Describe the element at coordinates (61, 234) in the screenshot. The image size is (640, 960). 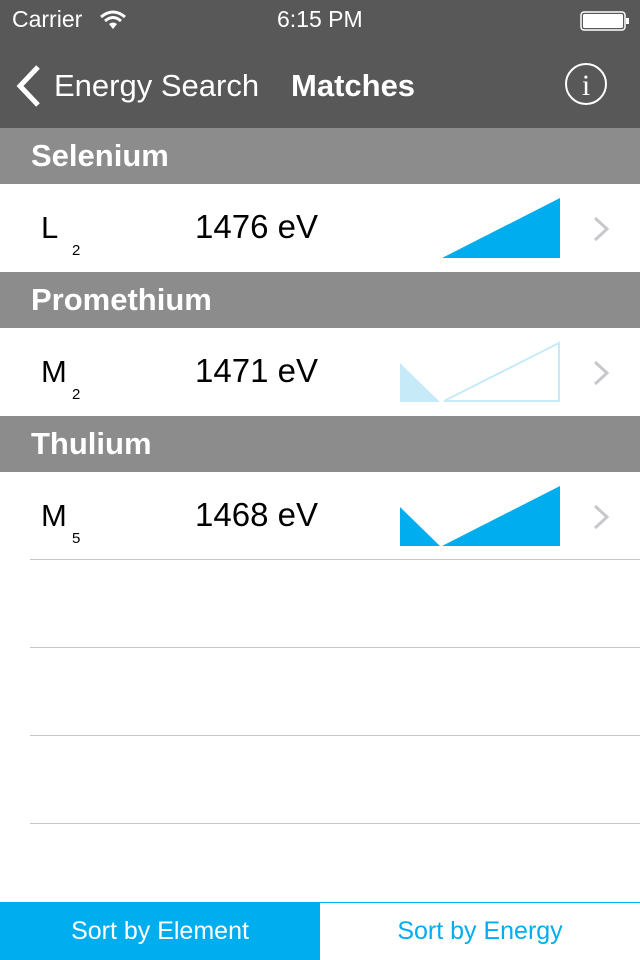
I see `shell-label: L2` at that location.